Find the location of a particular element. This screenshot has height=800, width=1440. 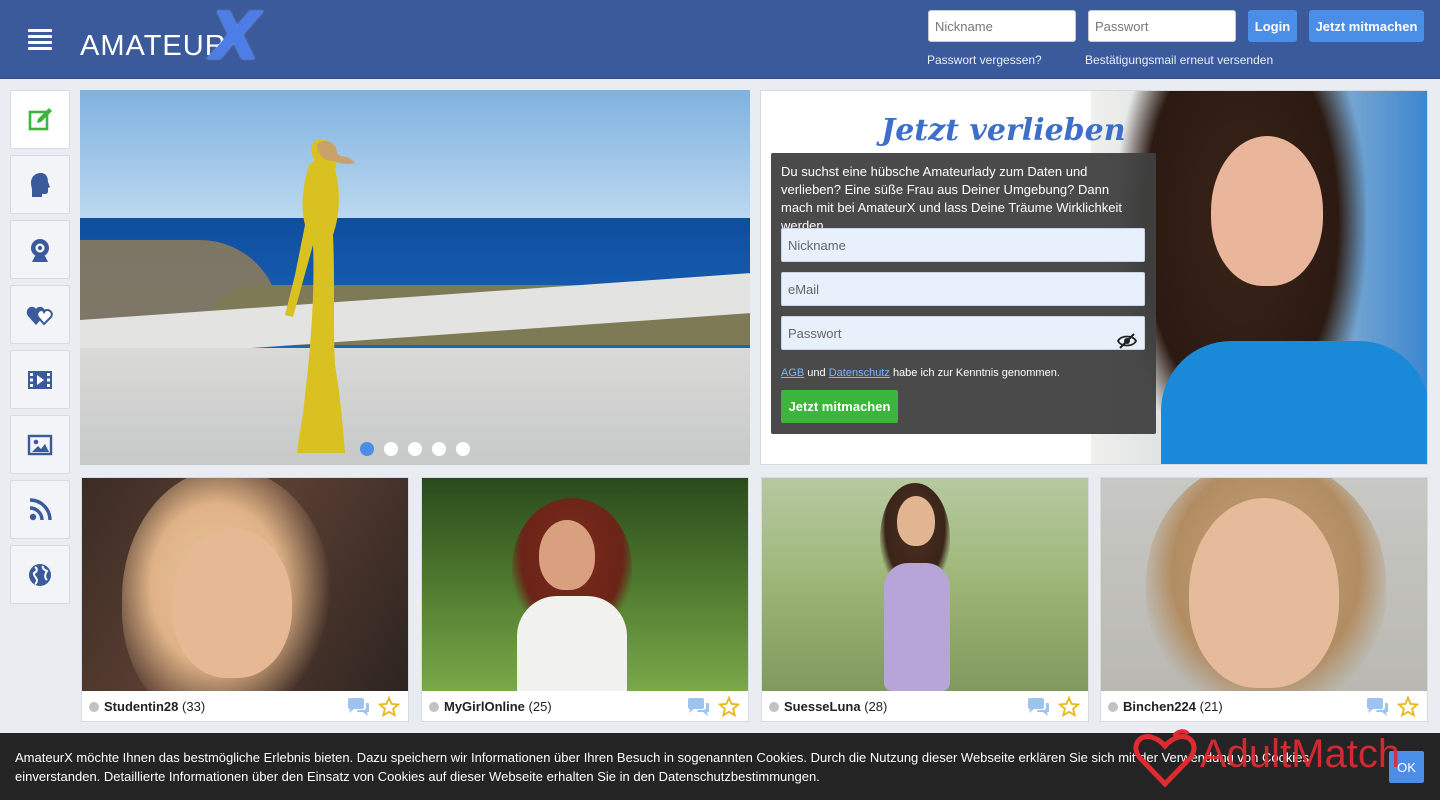

image-icon is located at coordinates (40, 444).